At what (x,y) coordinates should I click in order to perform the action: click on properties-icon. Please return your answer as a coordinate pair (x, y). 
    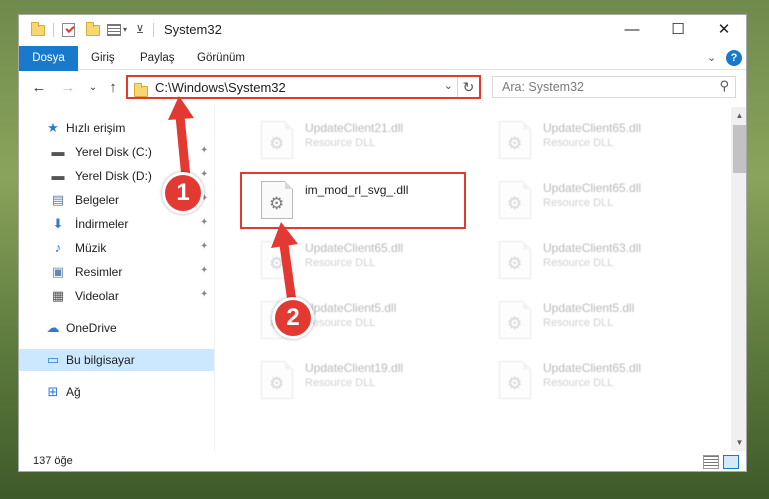
    Looking at the image, I should click on (68, 30).